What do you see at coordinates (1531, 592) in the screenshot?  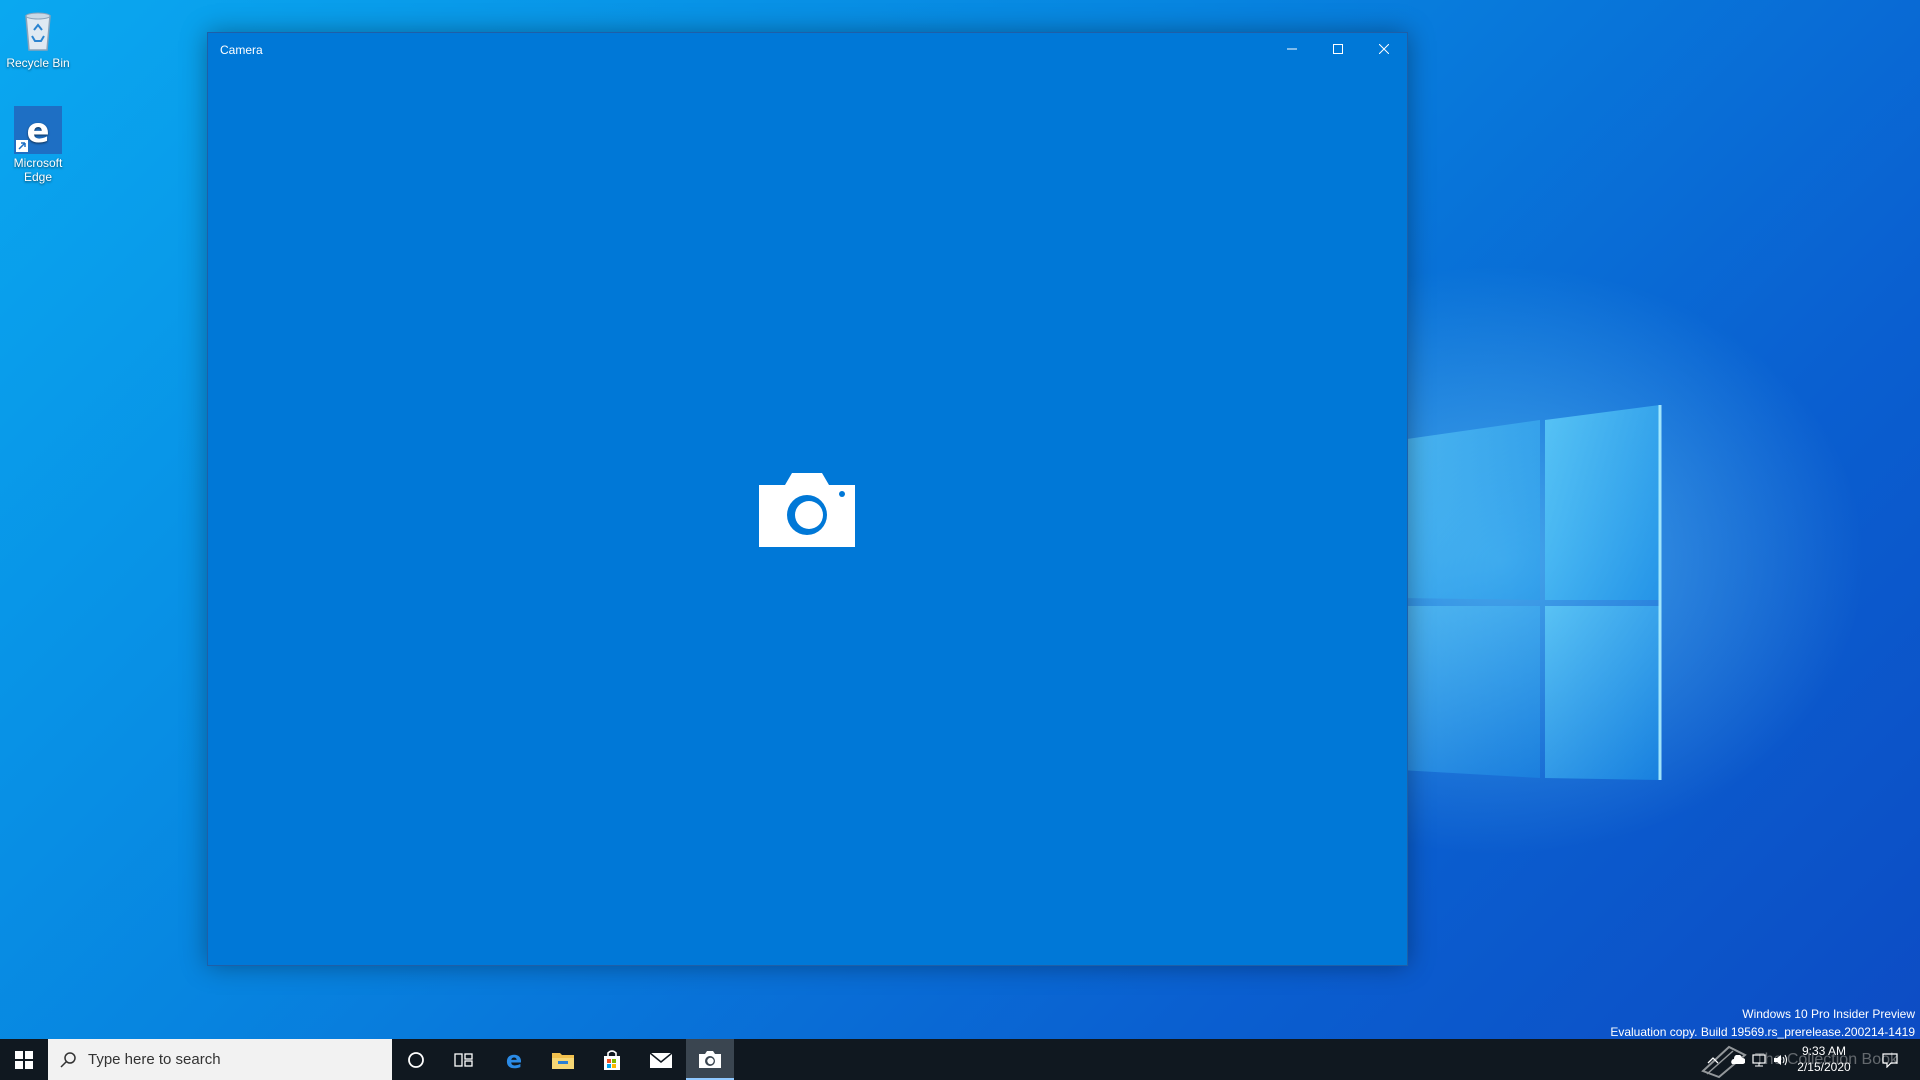 I see `windows-logo-wallpaper` at bounding box center [1531, 592].